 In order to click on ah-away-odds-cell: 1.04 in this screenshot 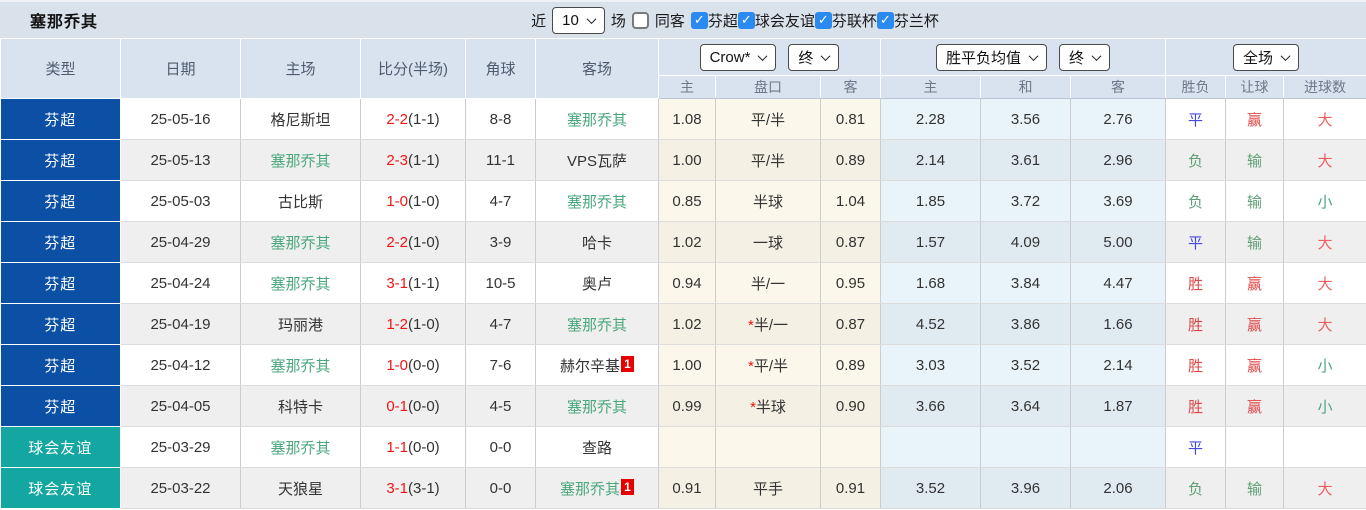, I will do `click(850, 201)`.